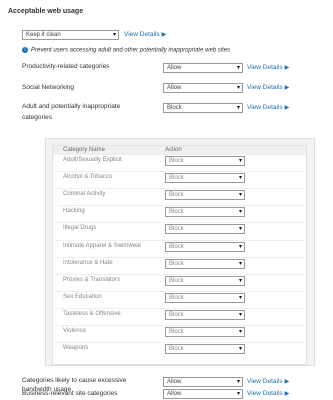  Describe the element at coordinates (70, 393) in the screenshot. I see `business-label: Business-relevant site categories` at that location.